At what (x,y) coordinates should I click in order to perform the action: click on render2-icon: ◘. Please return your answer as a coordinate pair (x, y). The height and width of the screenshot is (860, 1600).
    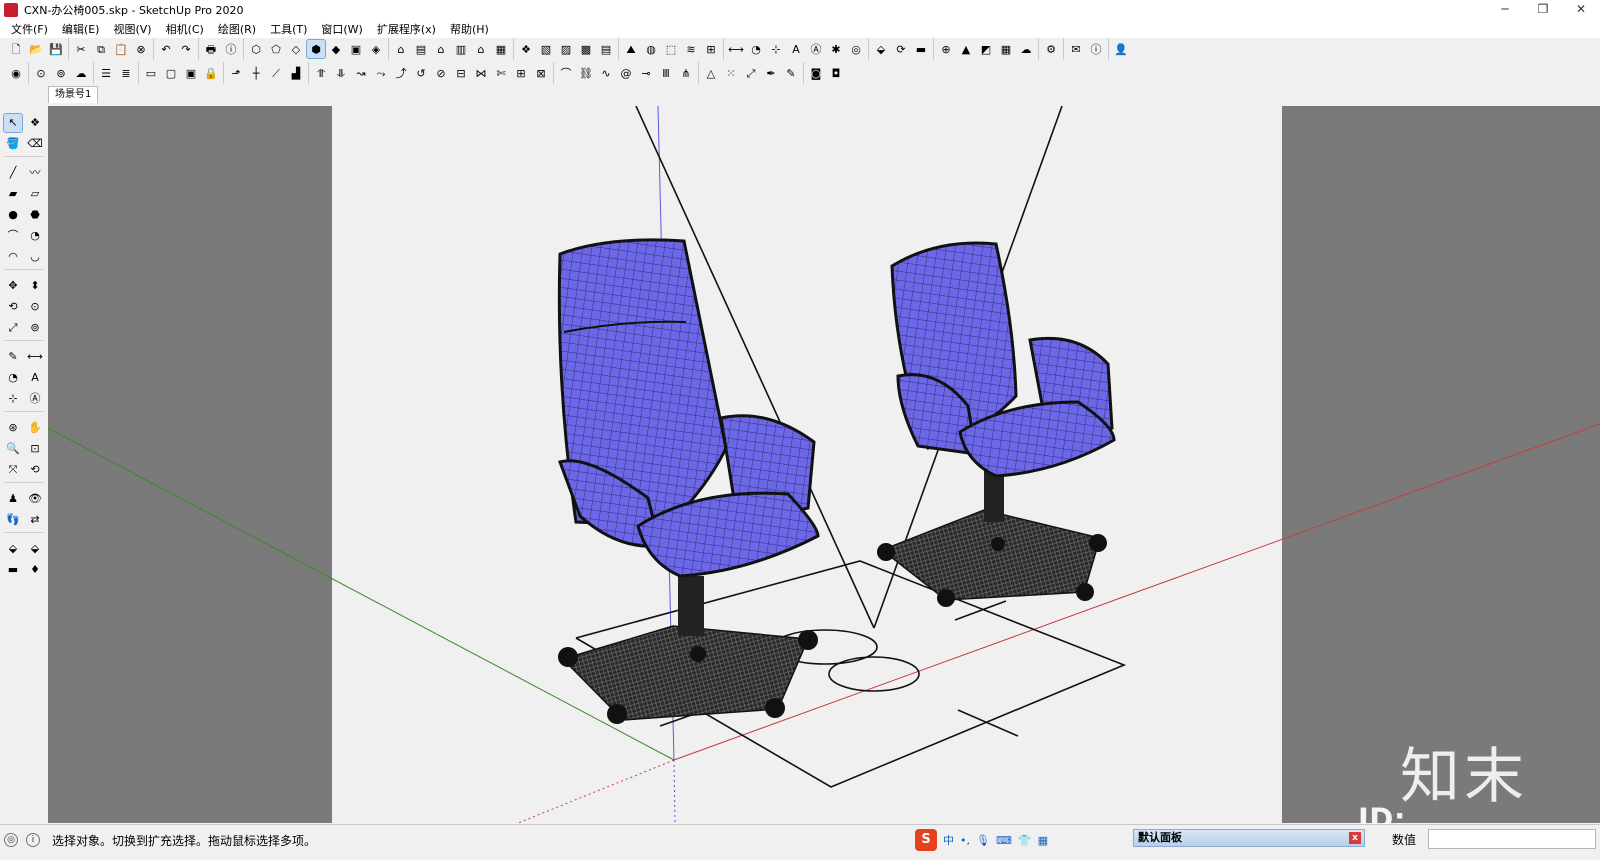
    Looking at the image, I should click on (836, 73).